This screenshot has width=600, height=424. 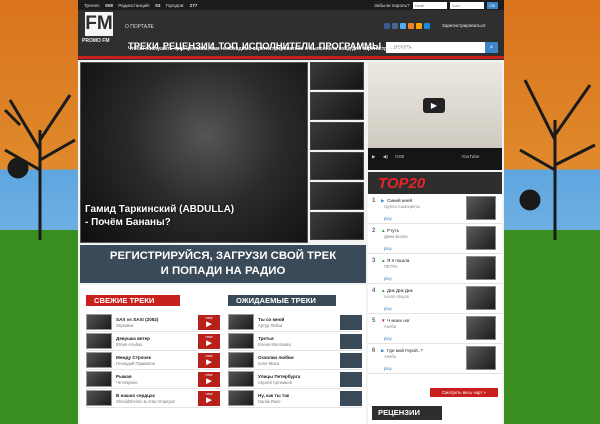 What do you see at coordinates (492, 5) in the screenshot?
I see `login-button: ОК` at bounding box center [492, 5].